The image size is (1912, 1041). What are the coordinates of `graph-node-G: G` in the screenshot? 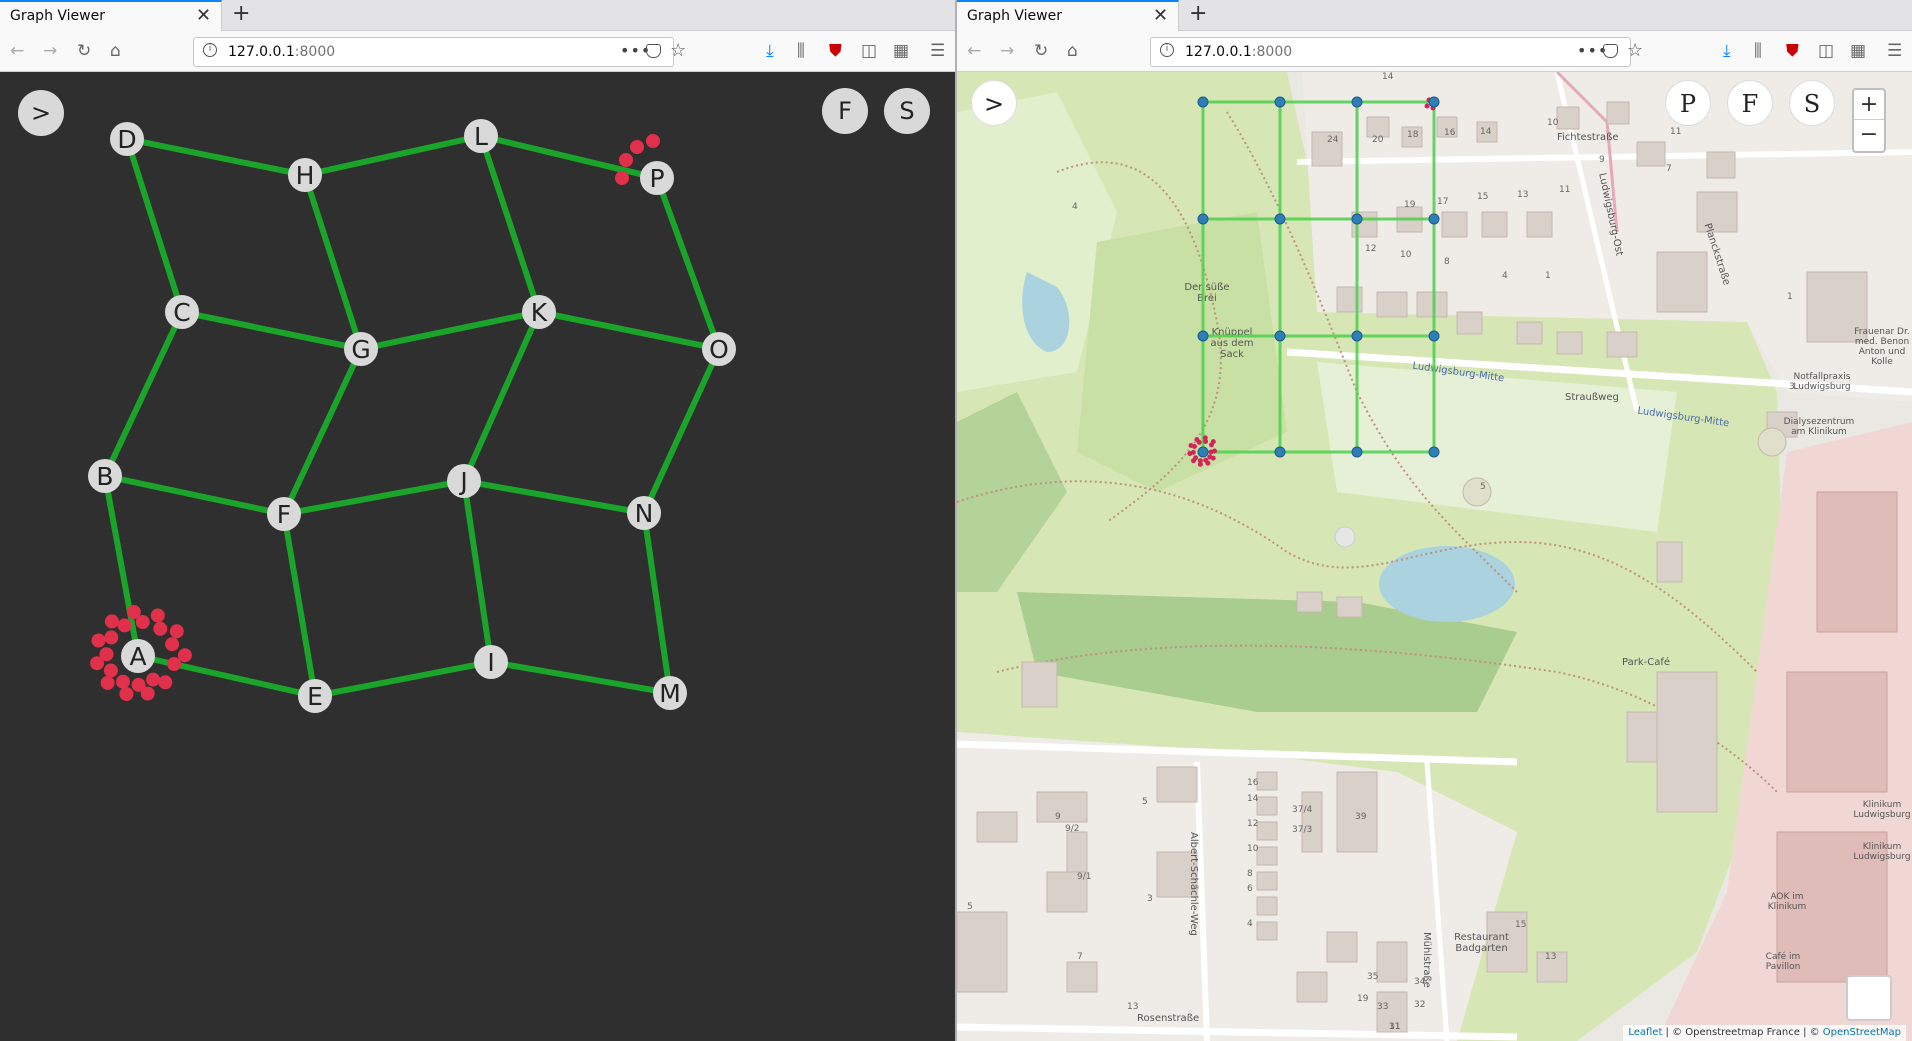 It's located at (361, 349).